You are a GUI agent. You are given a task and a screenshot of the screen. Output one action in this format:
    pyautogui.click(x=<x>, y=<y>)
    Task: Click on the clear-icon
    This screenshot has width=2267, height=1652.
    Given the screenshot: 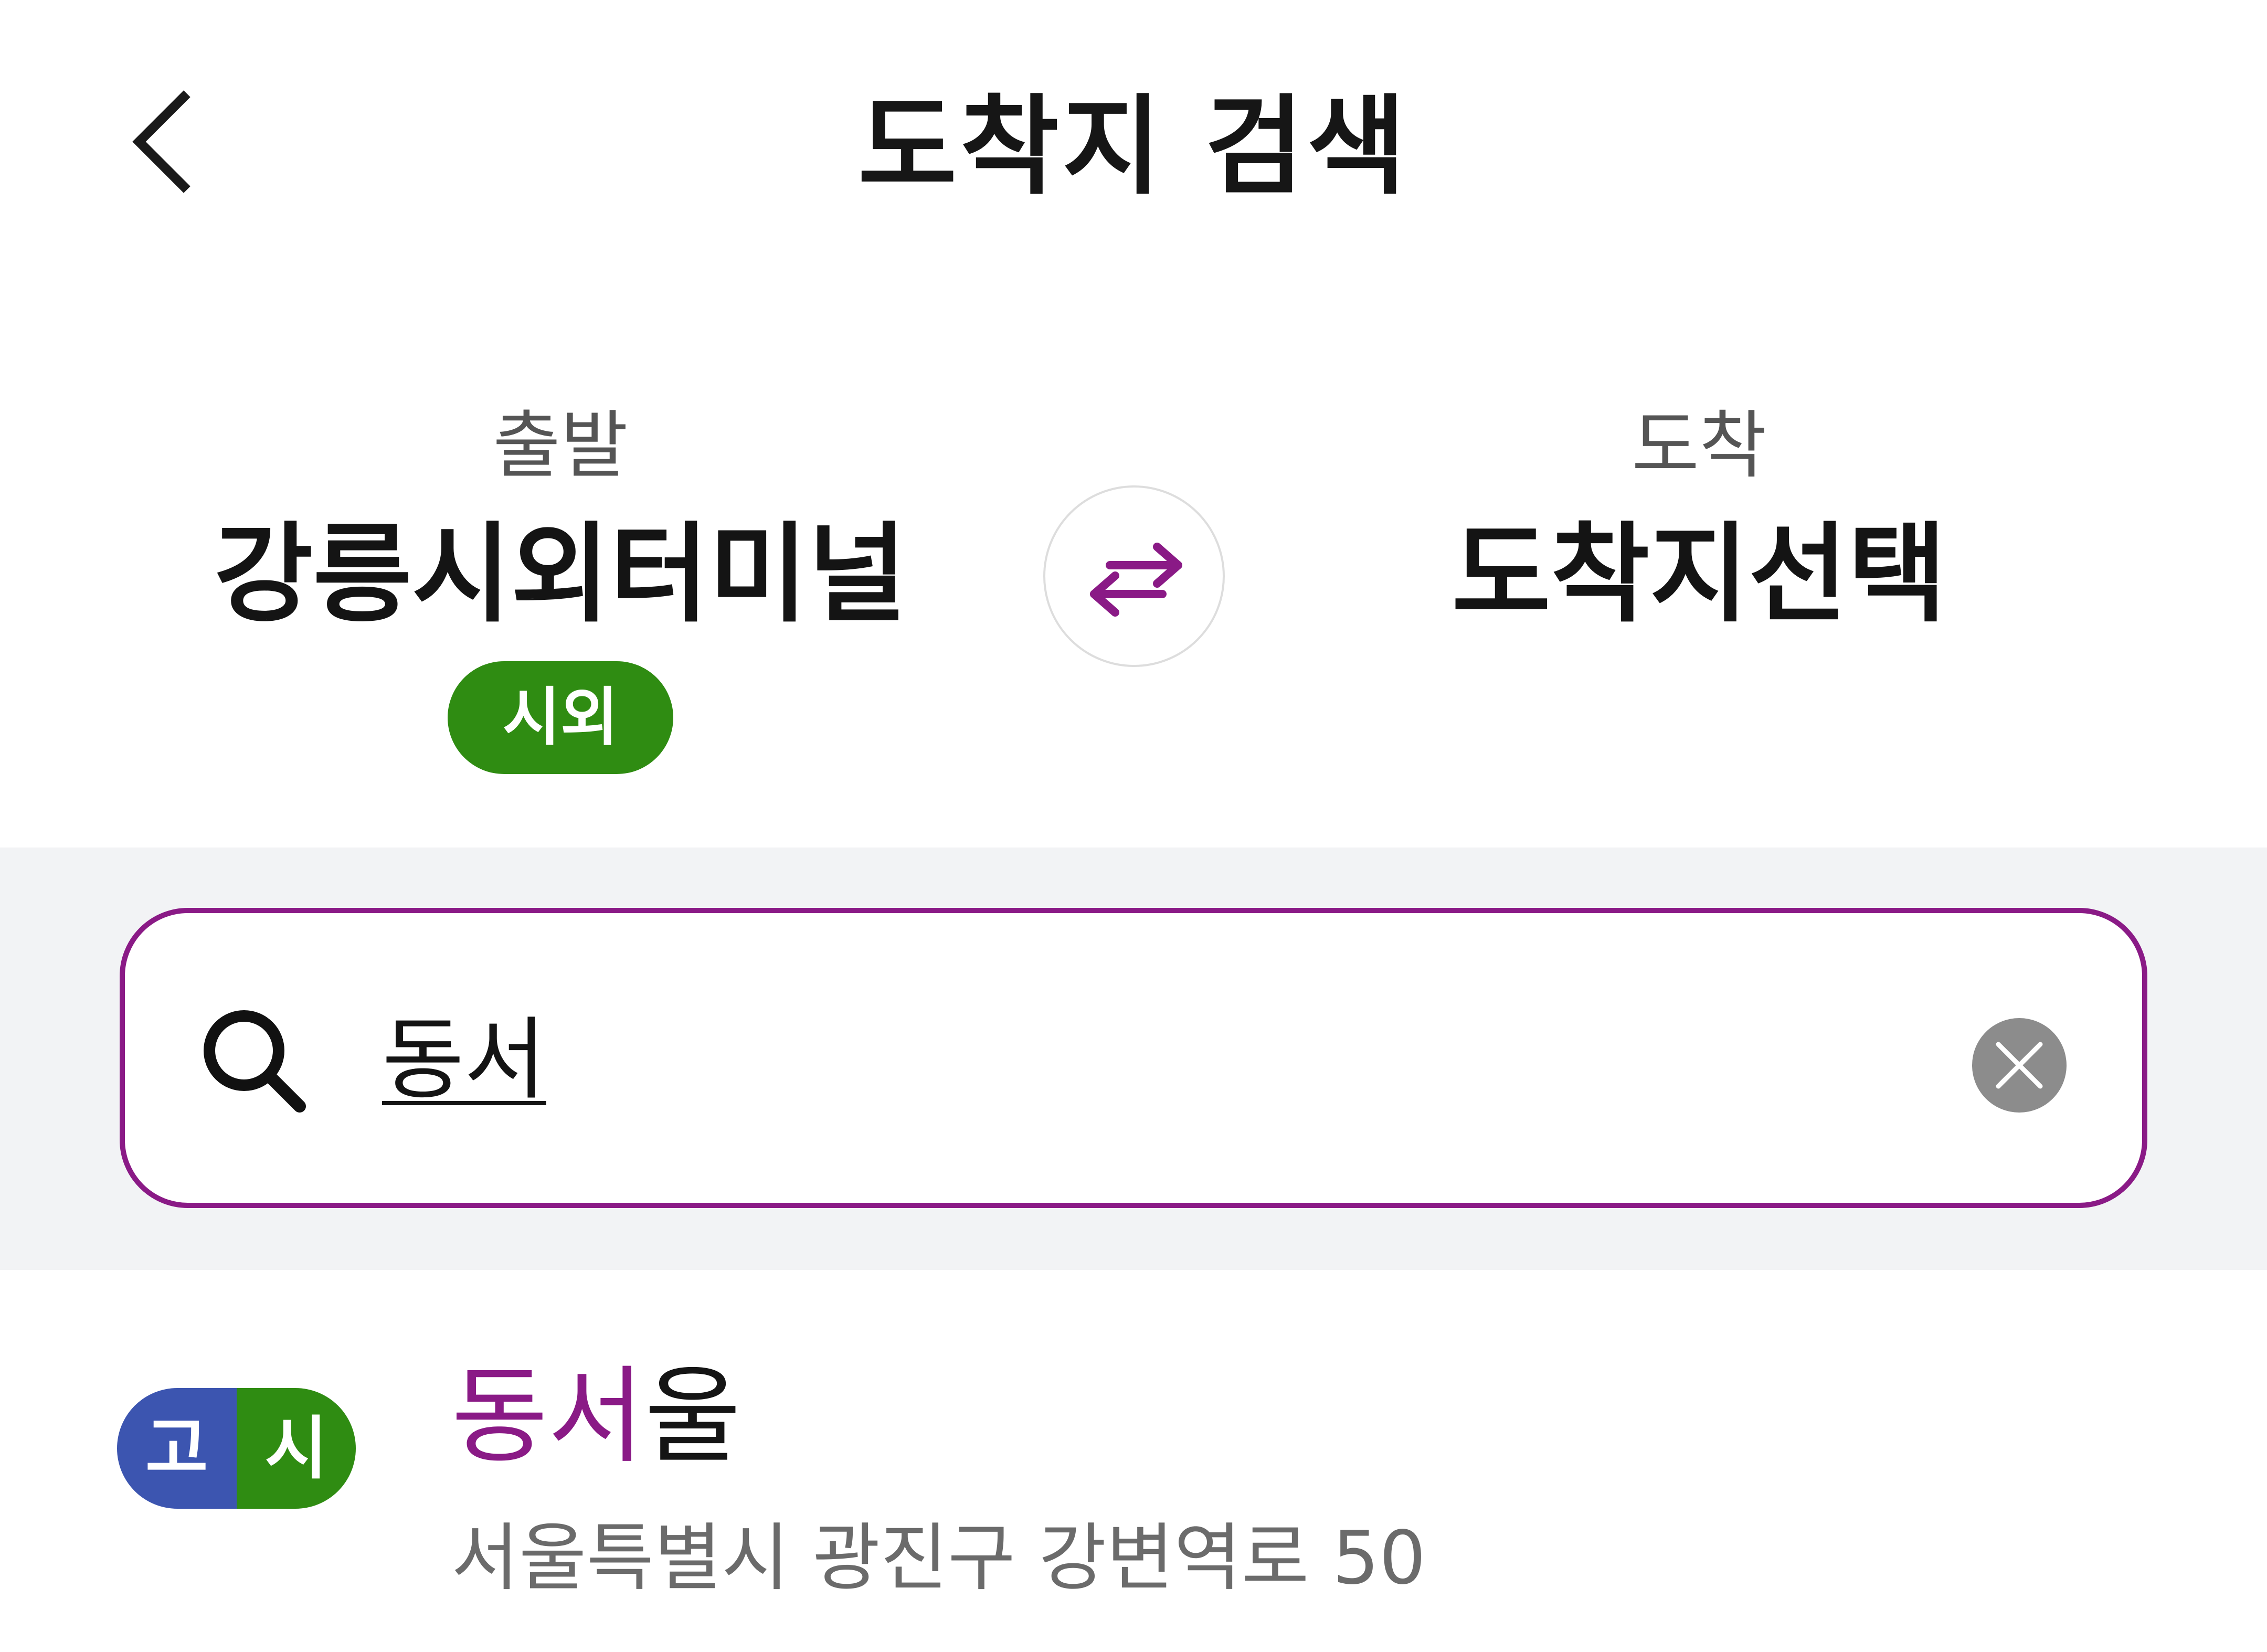 What is the action you would take?
    pyautogui.click(x=2019, y=1065)
    